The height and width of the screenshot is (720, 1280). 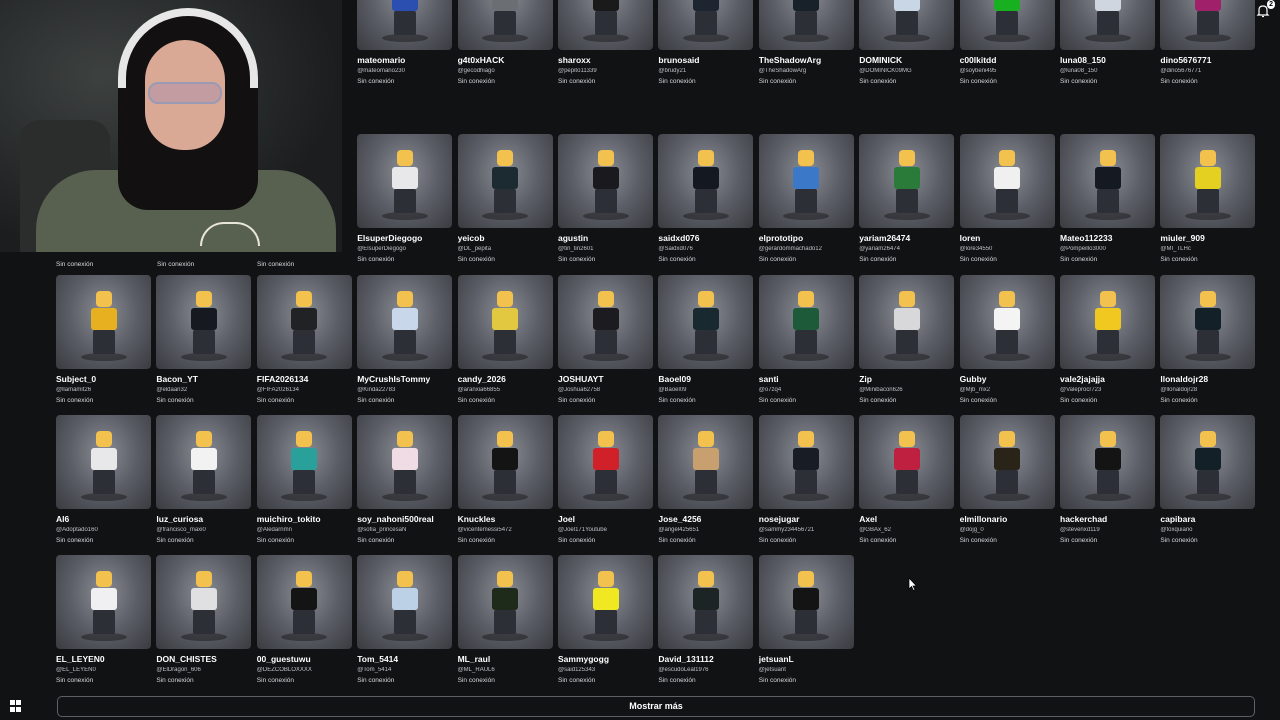 I want to click on friend-name: ElsuperDiegogo, so click(x=404, y=238).